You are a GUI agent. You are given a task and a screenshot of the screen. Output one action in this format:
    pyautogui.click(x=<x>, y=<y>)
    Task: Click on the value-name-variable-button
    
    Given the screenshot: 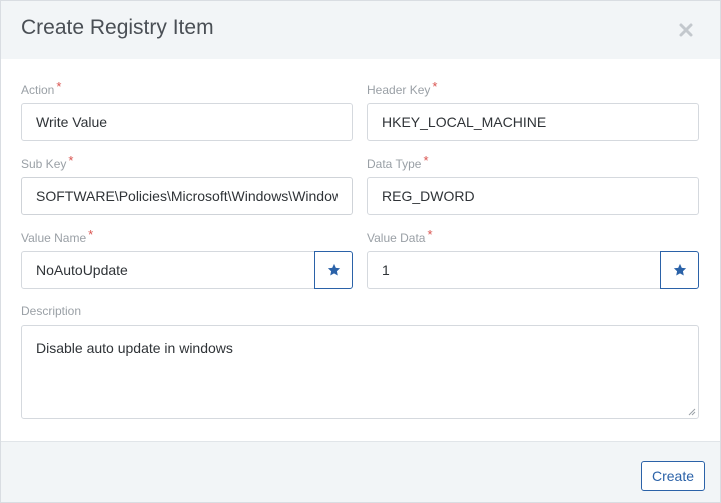 What is the action you would take?
    pyautogui.click(x=333, y=270)
    